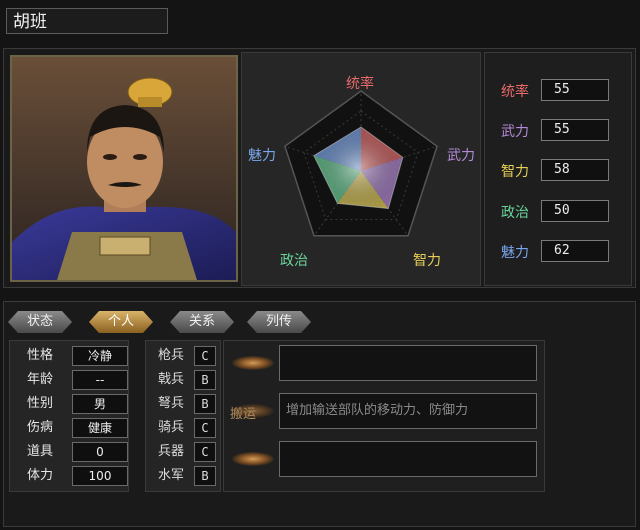 Image resolution: width=640 pixels, height=530 pixels. Describe the element at coordinates (243, 414) in the screenshot. I see `skill-name: 搬运` at that location.